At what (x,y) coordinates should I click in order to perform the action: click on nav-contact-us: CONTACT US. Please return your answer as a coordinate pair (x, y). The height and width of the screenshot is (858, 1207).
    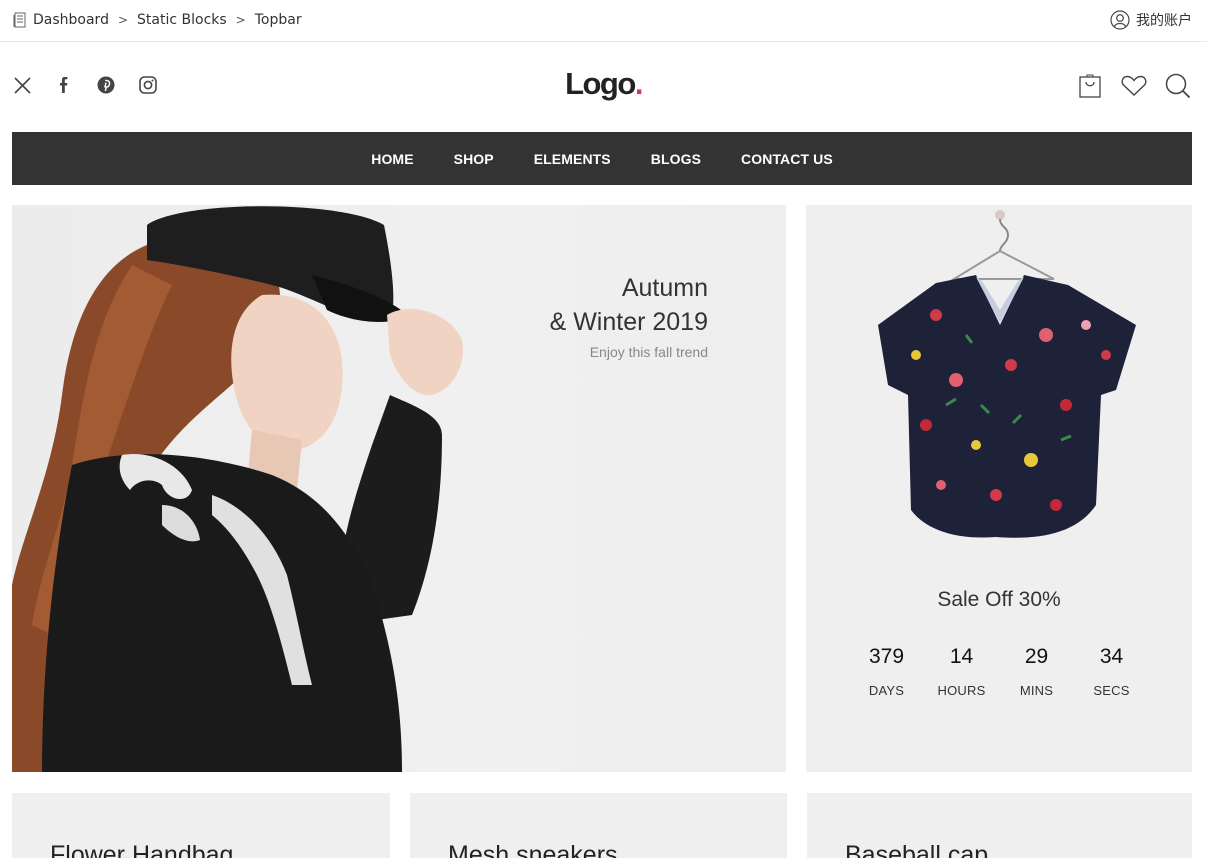
    Looking at the image, I should click on (787, 159).